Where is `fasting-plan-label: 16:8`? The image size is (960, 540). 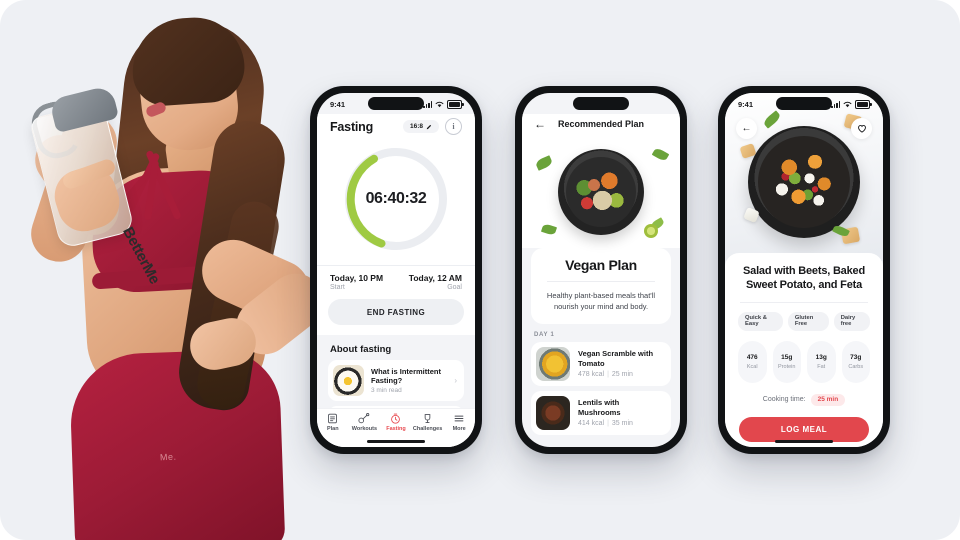 fasting-plan-label: 16:8 is located at coordinates (416, 126).